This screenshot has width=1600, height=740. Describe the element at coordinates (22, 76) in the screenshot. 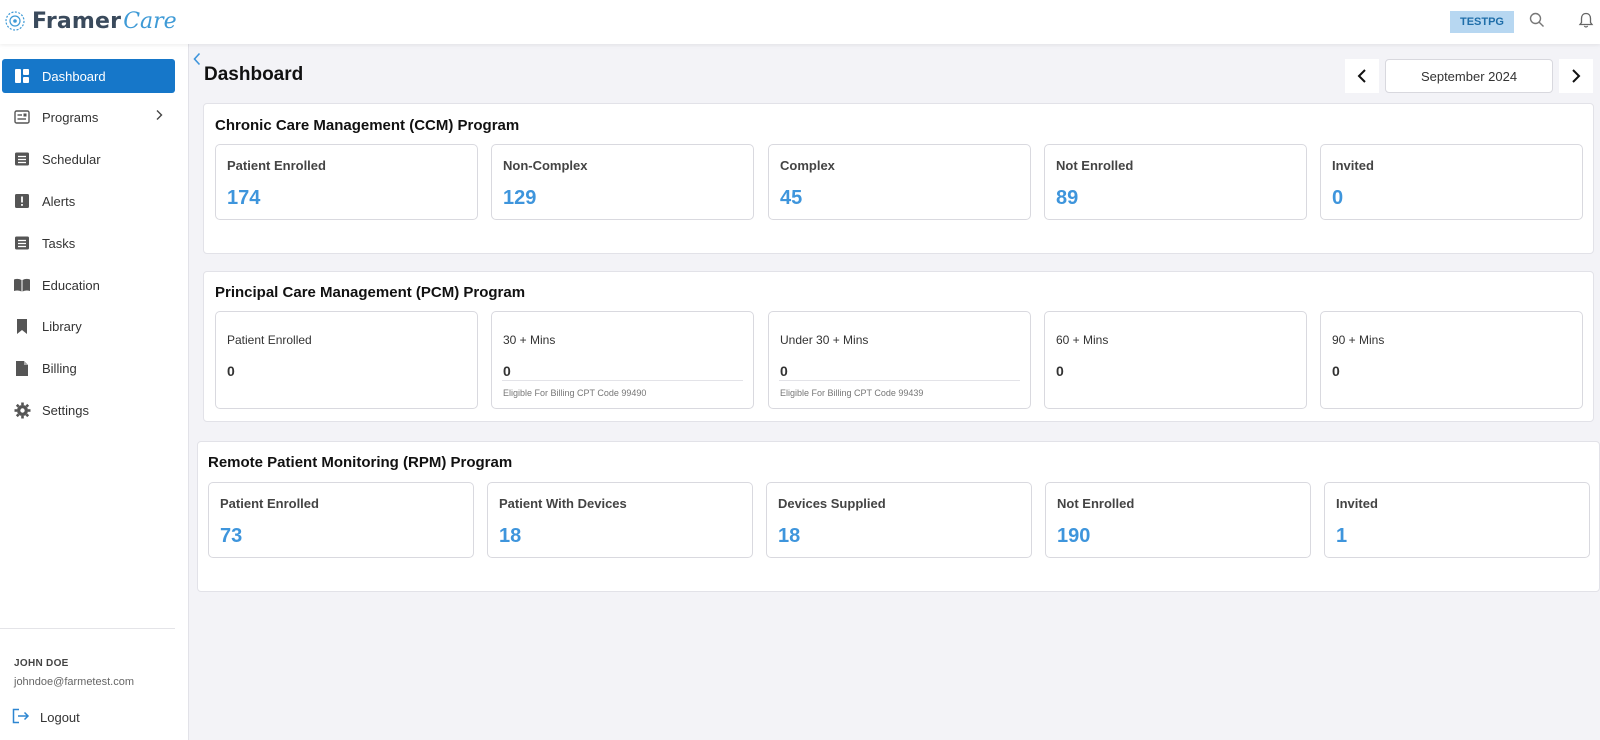

I see `dashboard-icon` at that location.